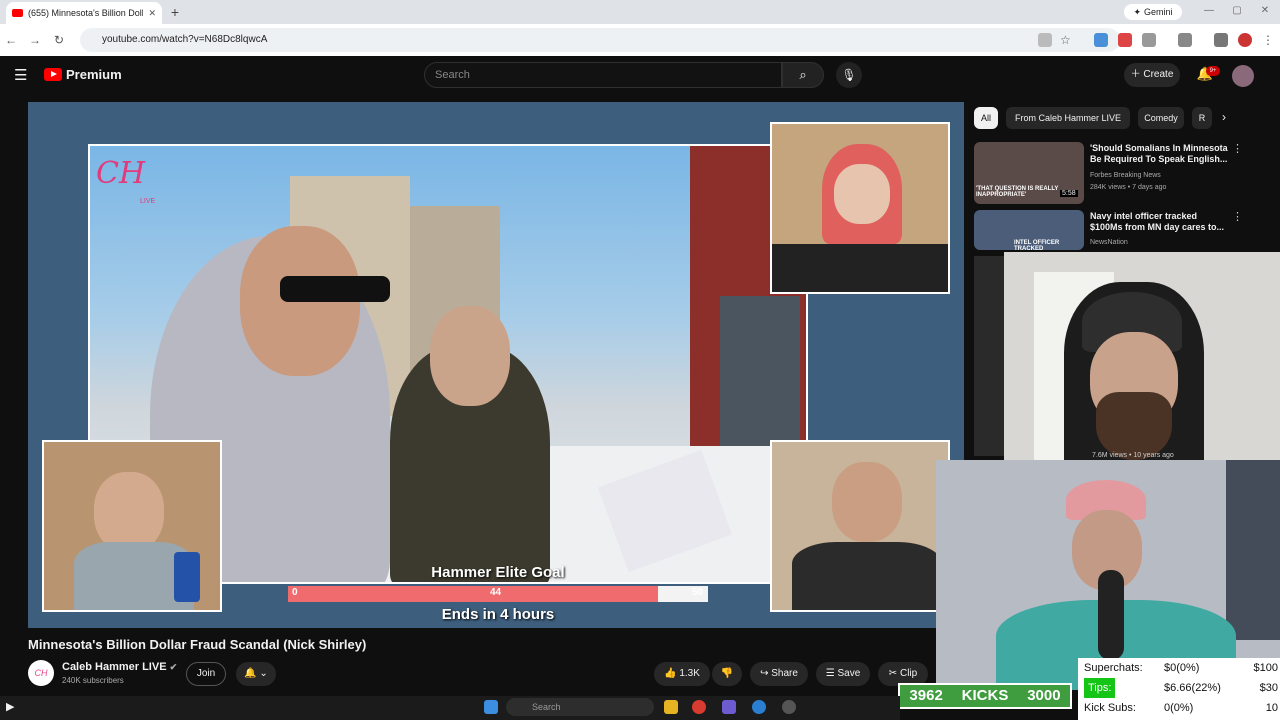 The width and height of the screenshot is (1280, 720). What do you see at coordinates (1149, 40) in the screenshot?
I see `extensions-puzzle-icon` at bounding box center [1149, 40].